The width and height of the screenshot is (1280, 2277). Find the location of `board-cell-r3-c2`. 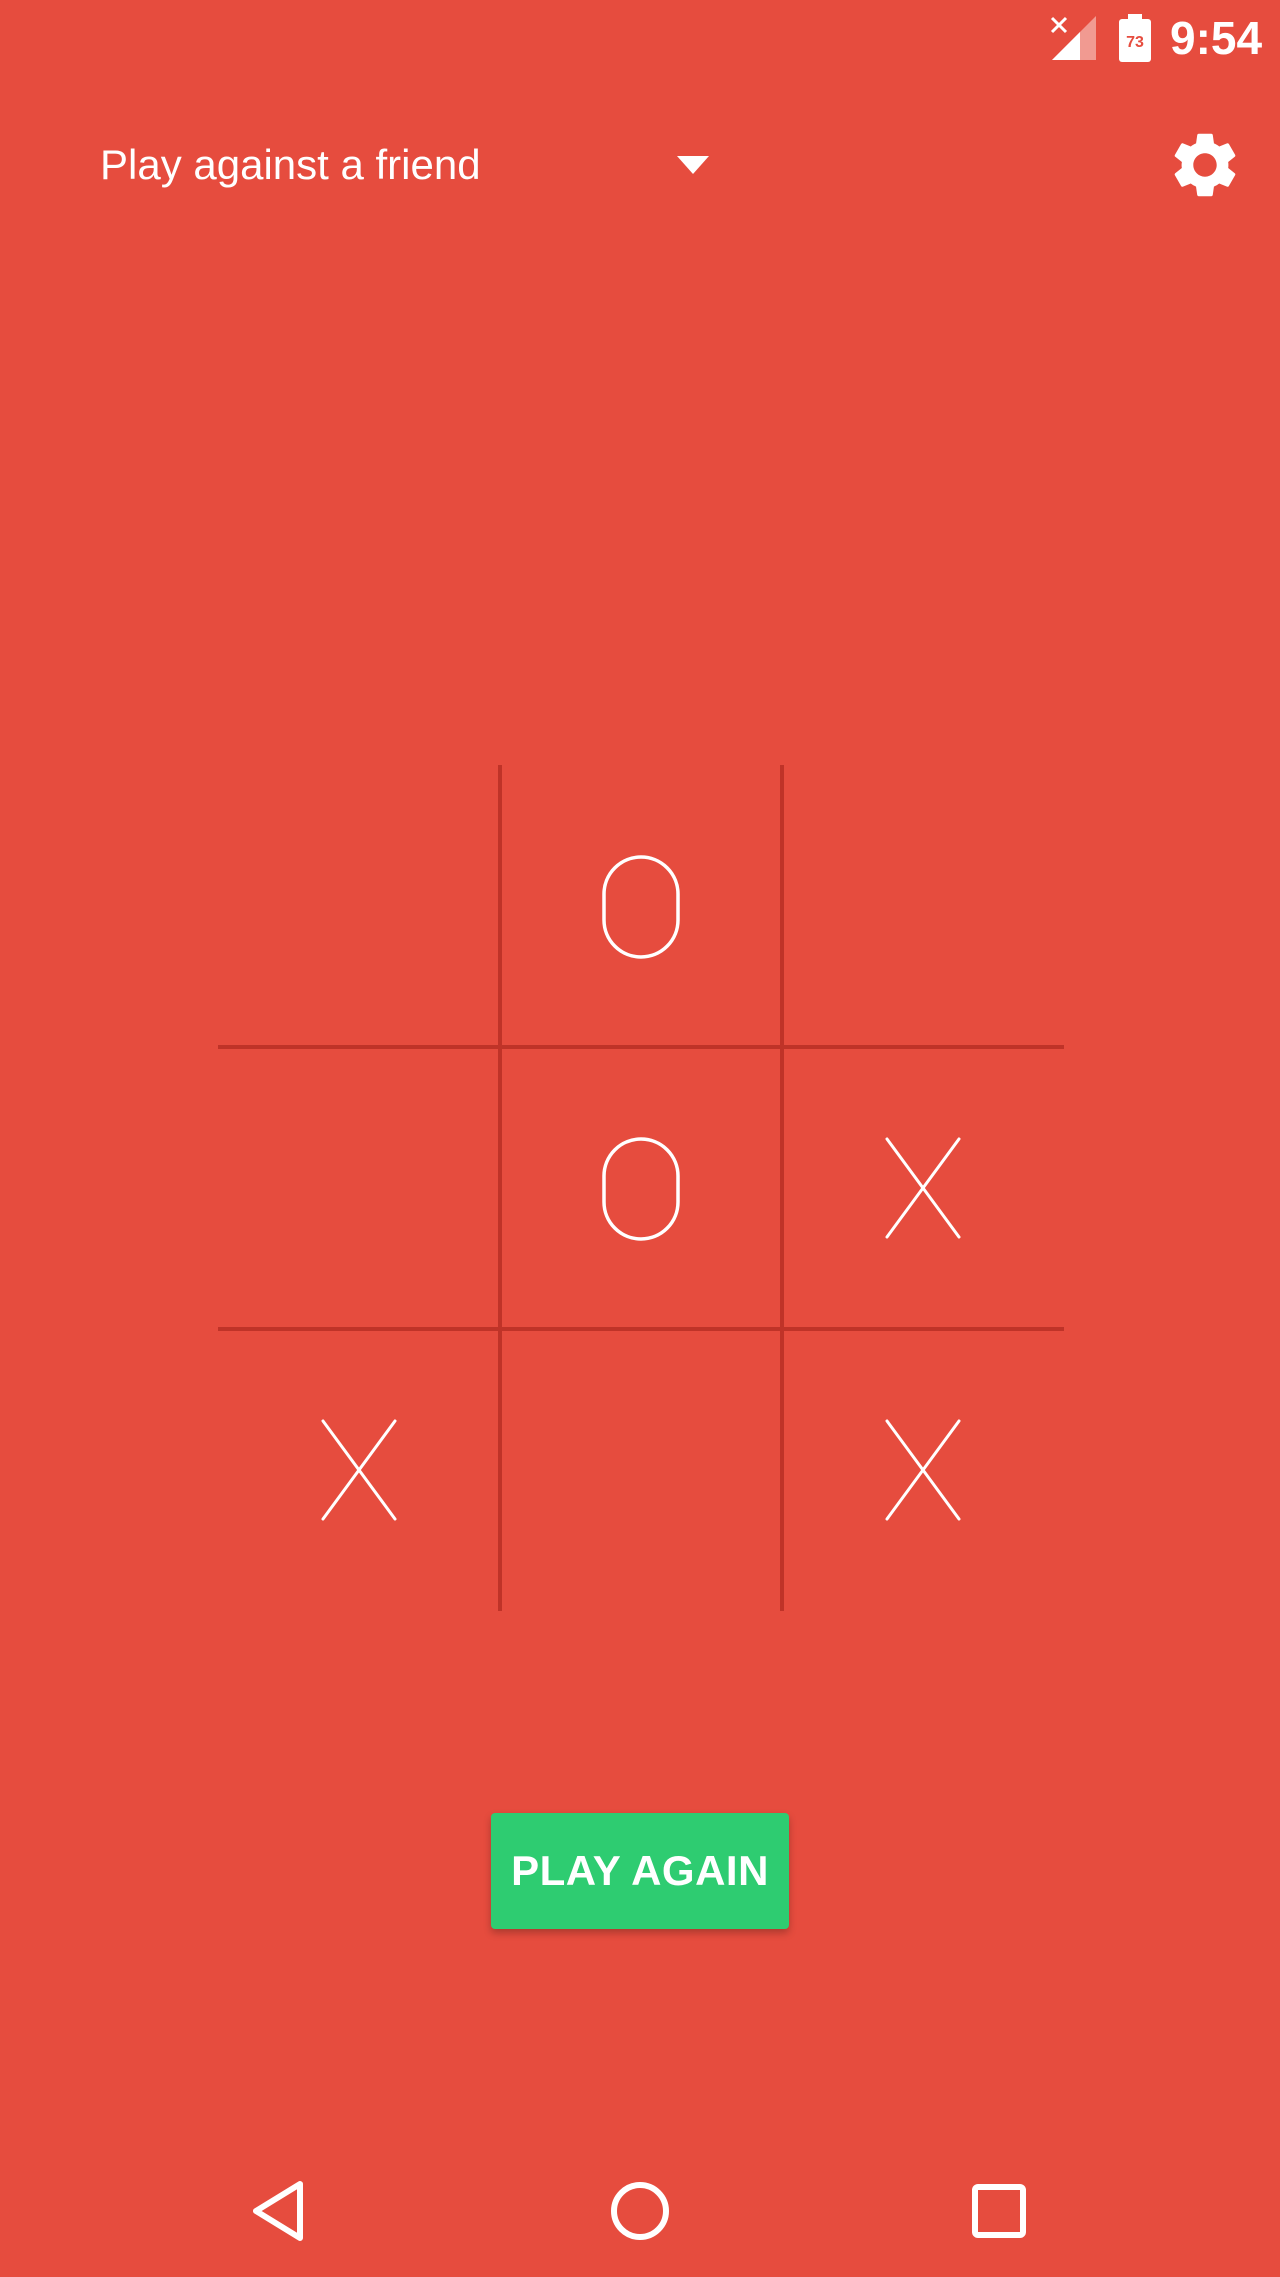

board-cell-r3-c2 is located at coordinates (641, 1470).